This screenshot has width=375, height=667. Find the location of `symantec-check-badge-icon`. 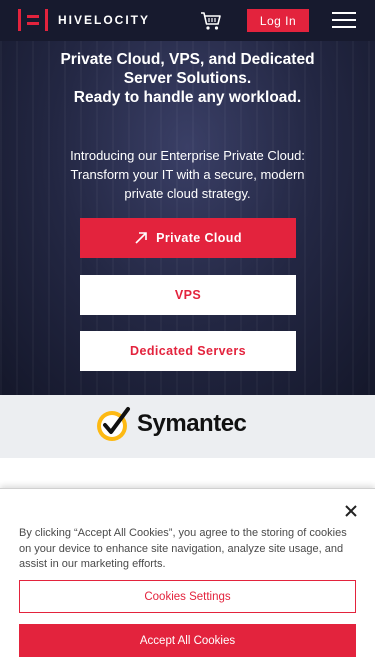

symantec-check-badge-icon is located at coordinates (113, 424).